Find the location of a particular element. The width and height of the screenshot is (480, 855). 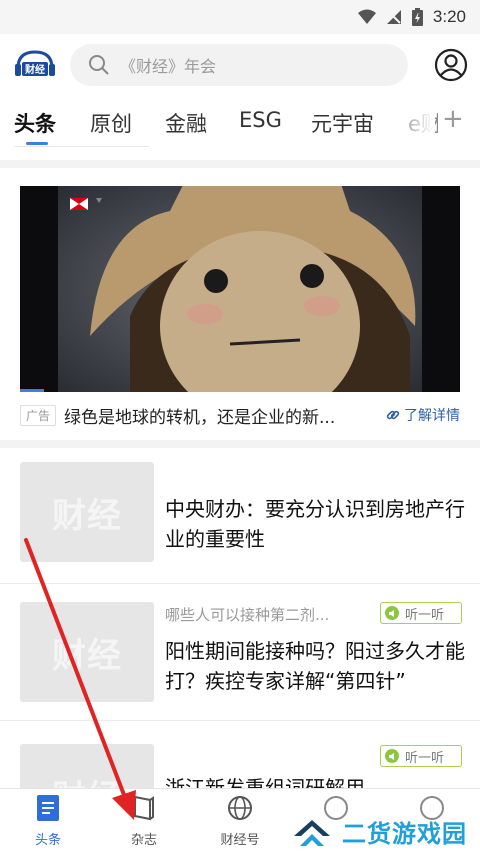

link-icon is located at coordinates (393, 415).